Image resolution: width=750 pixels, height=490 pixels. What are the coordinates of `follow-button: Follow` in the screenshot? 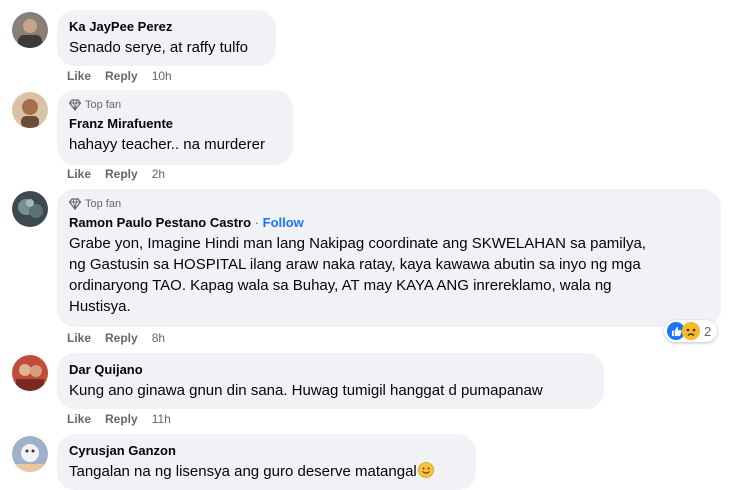 It's located at (283, 222).